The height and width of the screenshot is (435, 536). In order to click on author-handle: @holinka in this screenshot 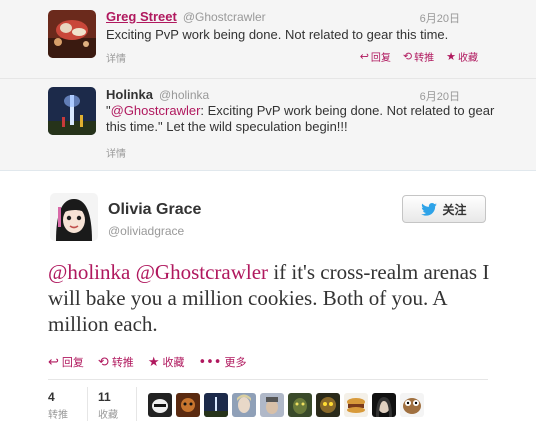, I will do `click(184, 95)`.